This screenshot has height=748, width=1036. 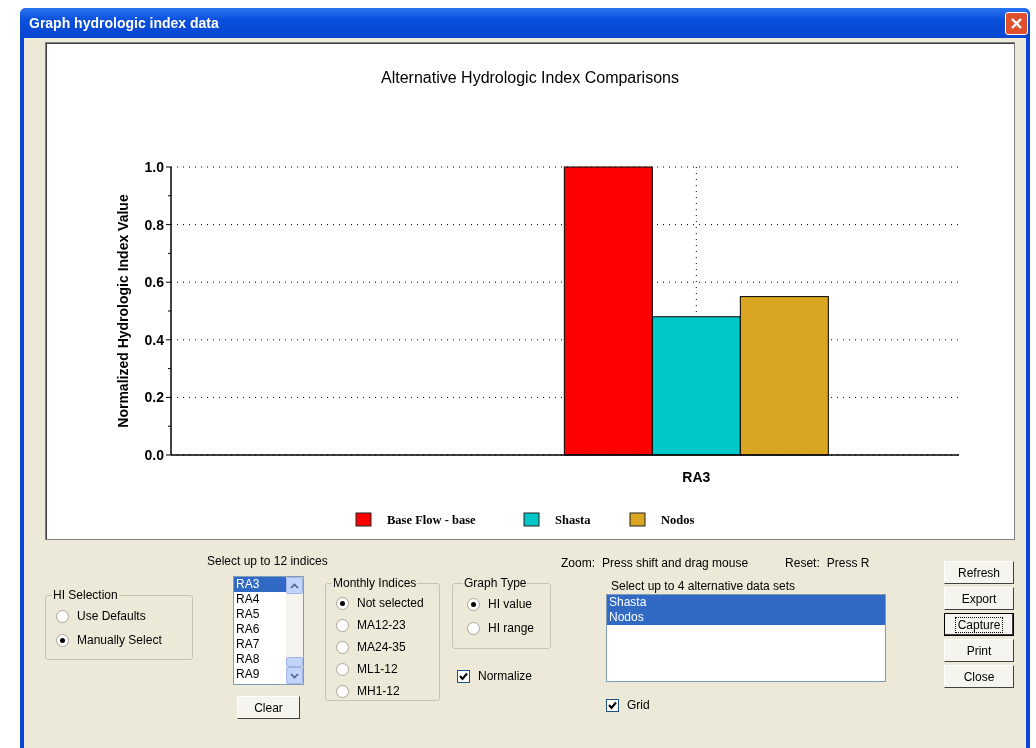 What do you see at coordinates (154, 167) in the screenshot?
I see `tick-label: 1.0` at bounding box center [154, 167].